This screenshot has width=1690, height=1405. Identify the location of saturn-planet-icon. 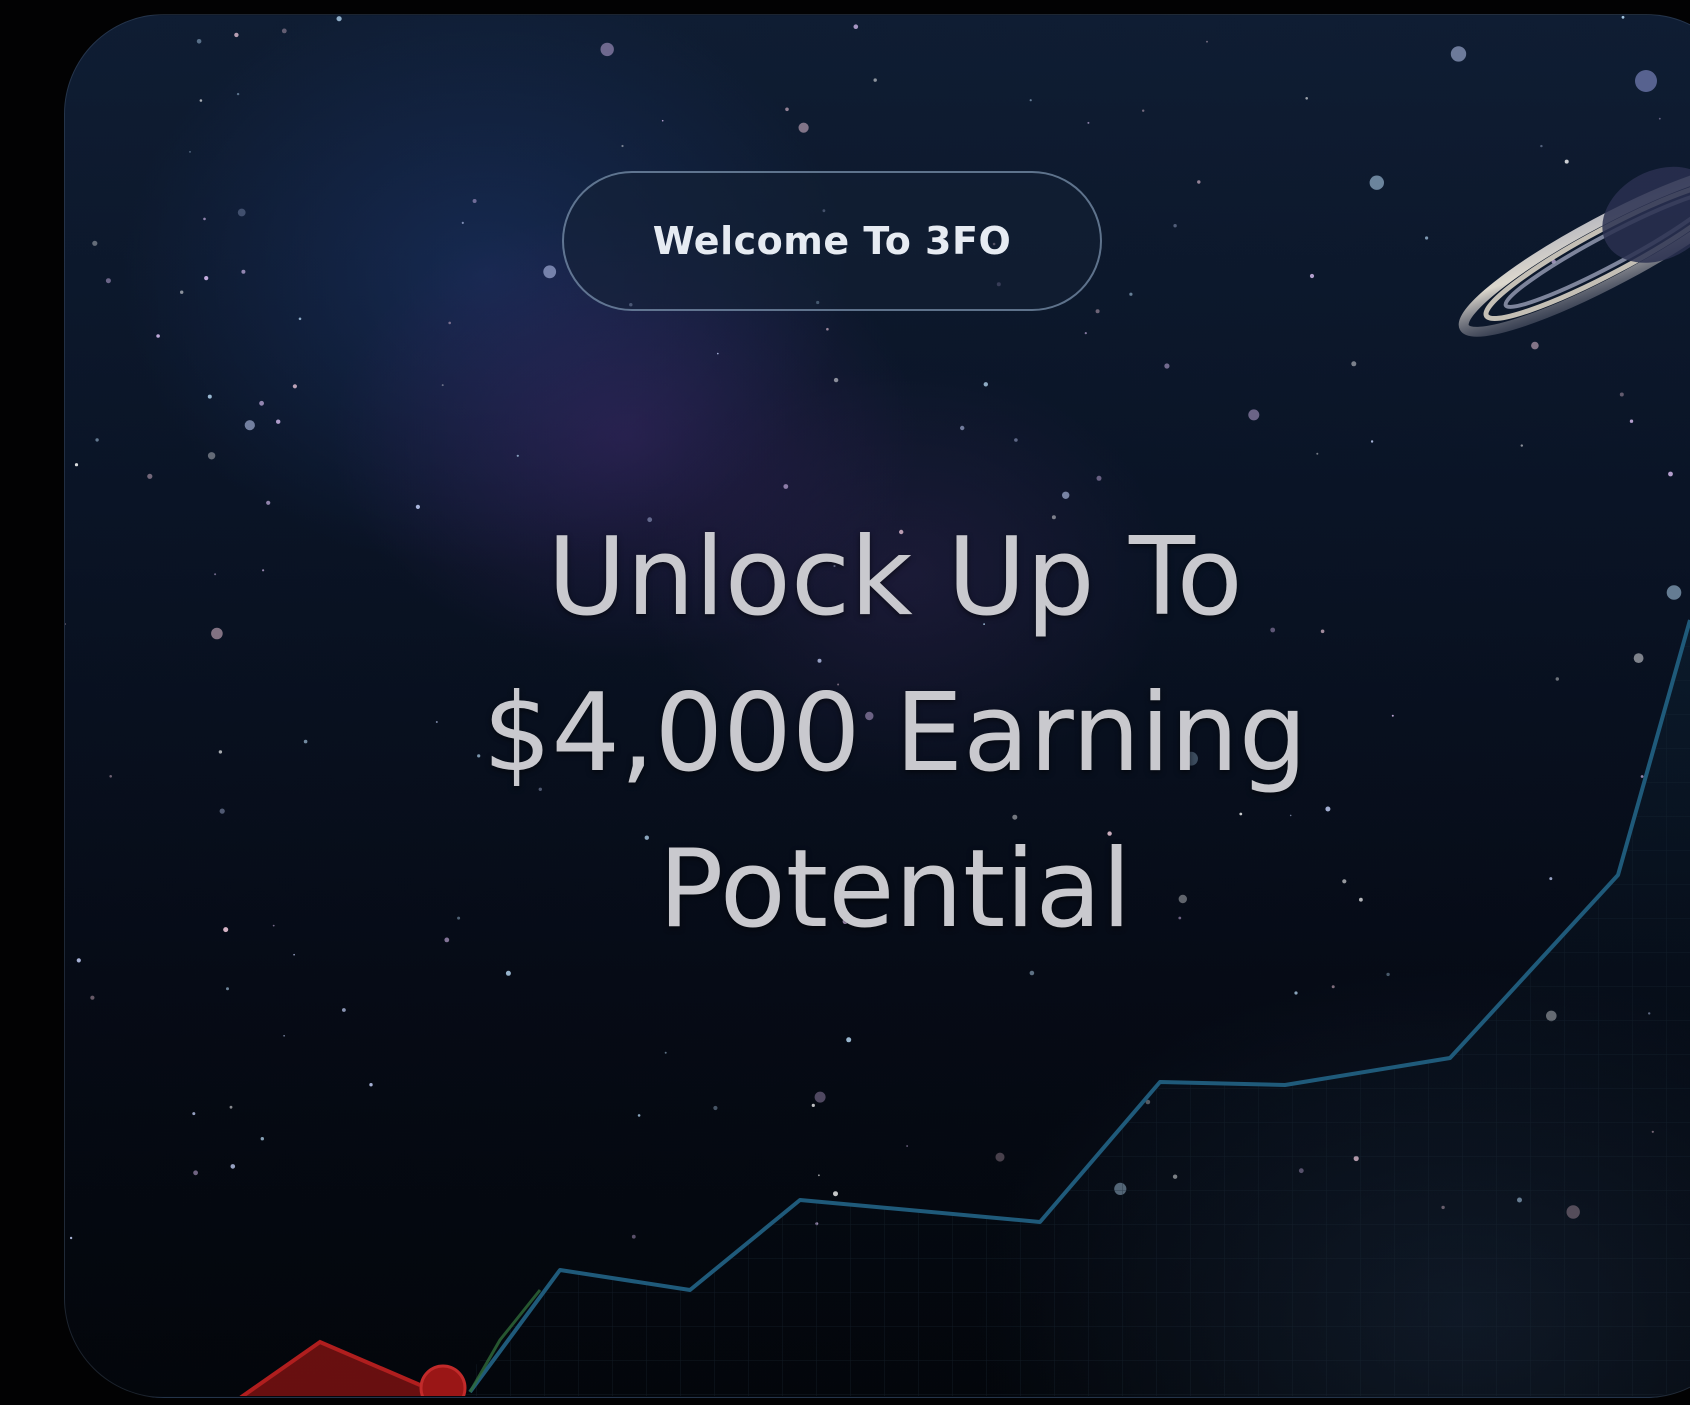
(1574, 250).